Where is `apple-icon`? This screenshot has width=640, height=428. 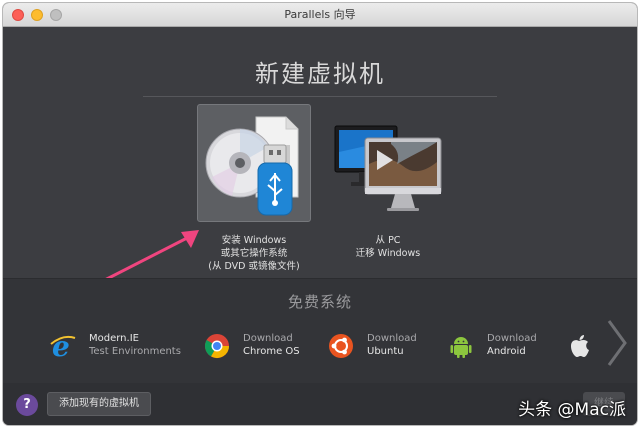
apple-icon is located at coordinates (580, 346).